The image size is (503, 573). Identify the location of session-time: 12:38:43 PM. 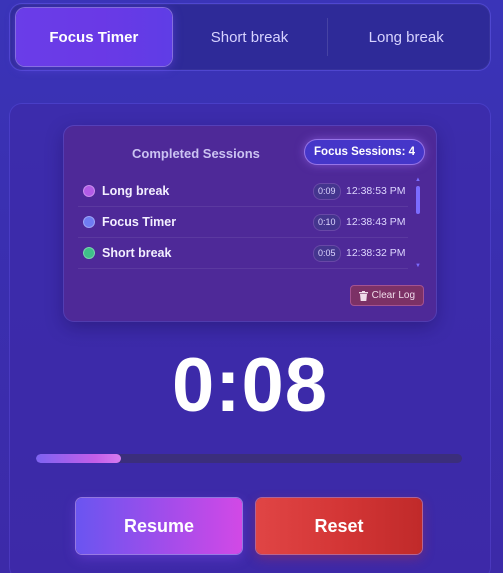
(376, 222).